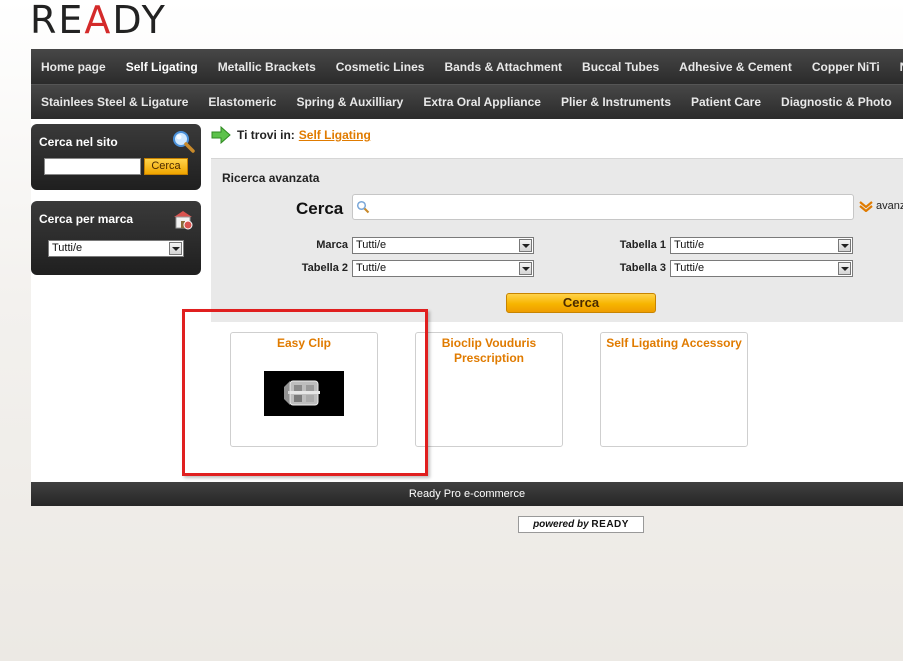 This screenshot has width=903, height=661. What do you see at coordinates (332, 245) in the screenshot?
I see `marca-label: Marca` at bounding box center [332, 245].